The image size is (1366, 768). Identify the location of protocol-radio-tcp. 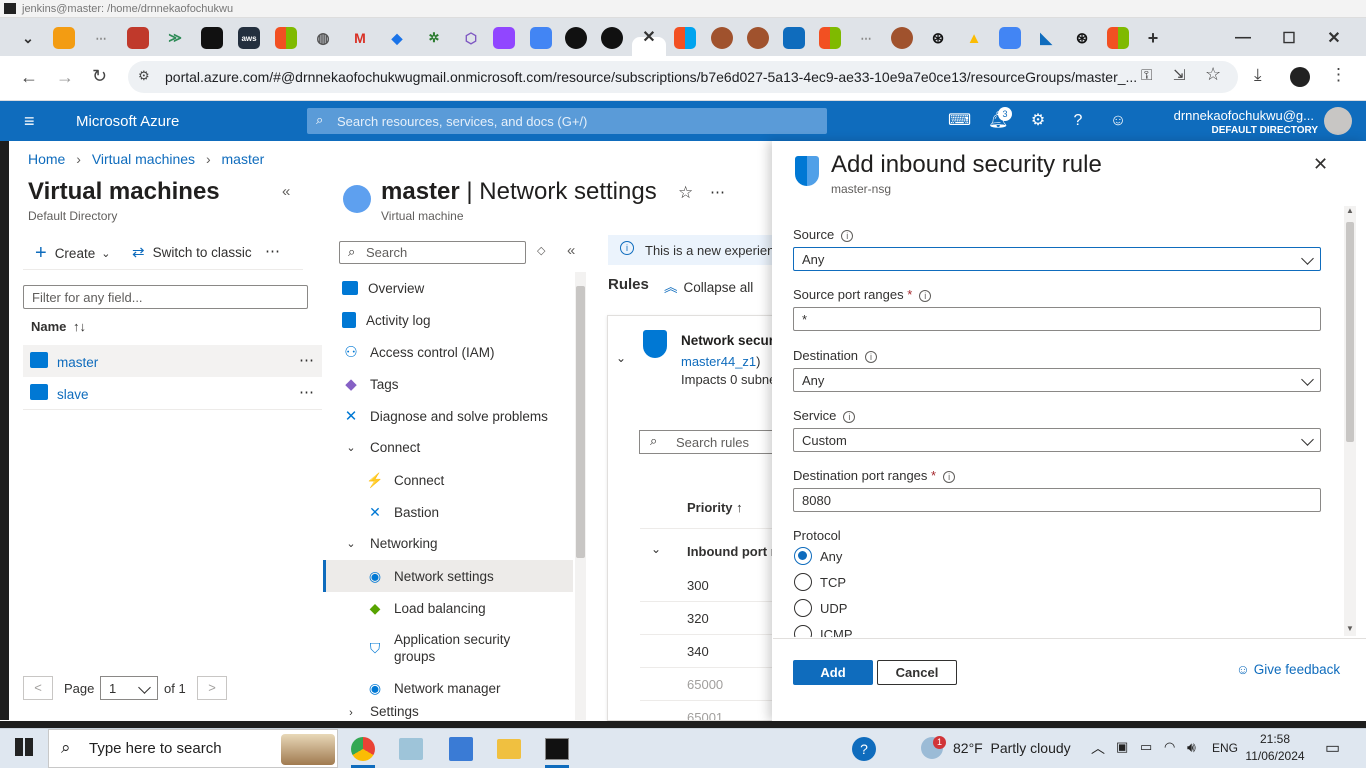
(803, 582).